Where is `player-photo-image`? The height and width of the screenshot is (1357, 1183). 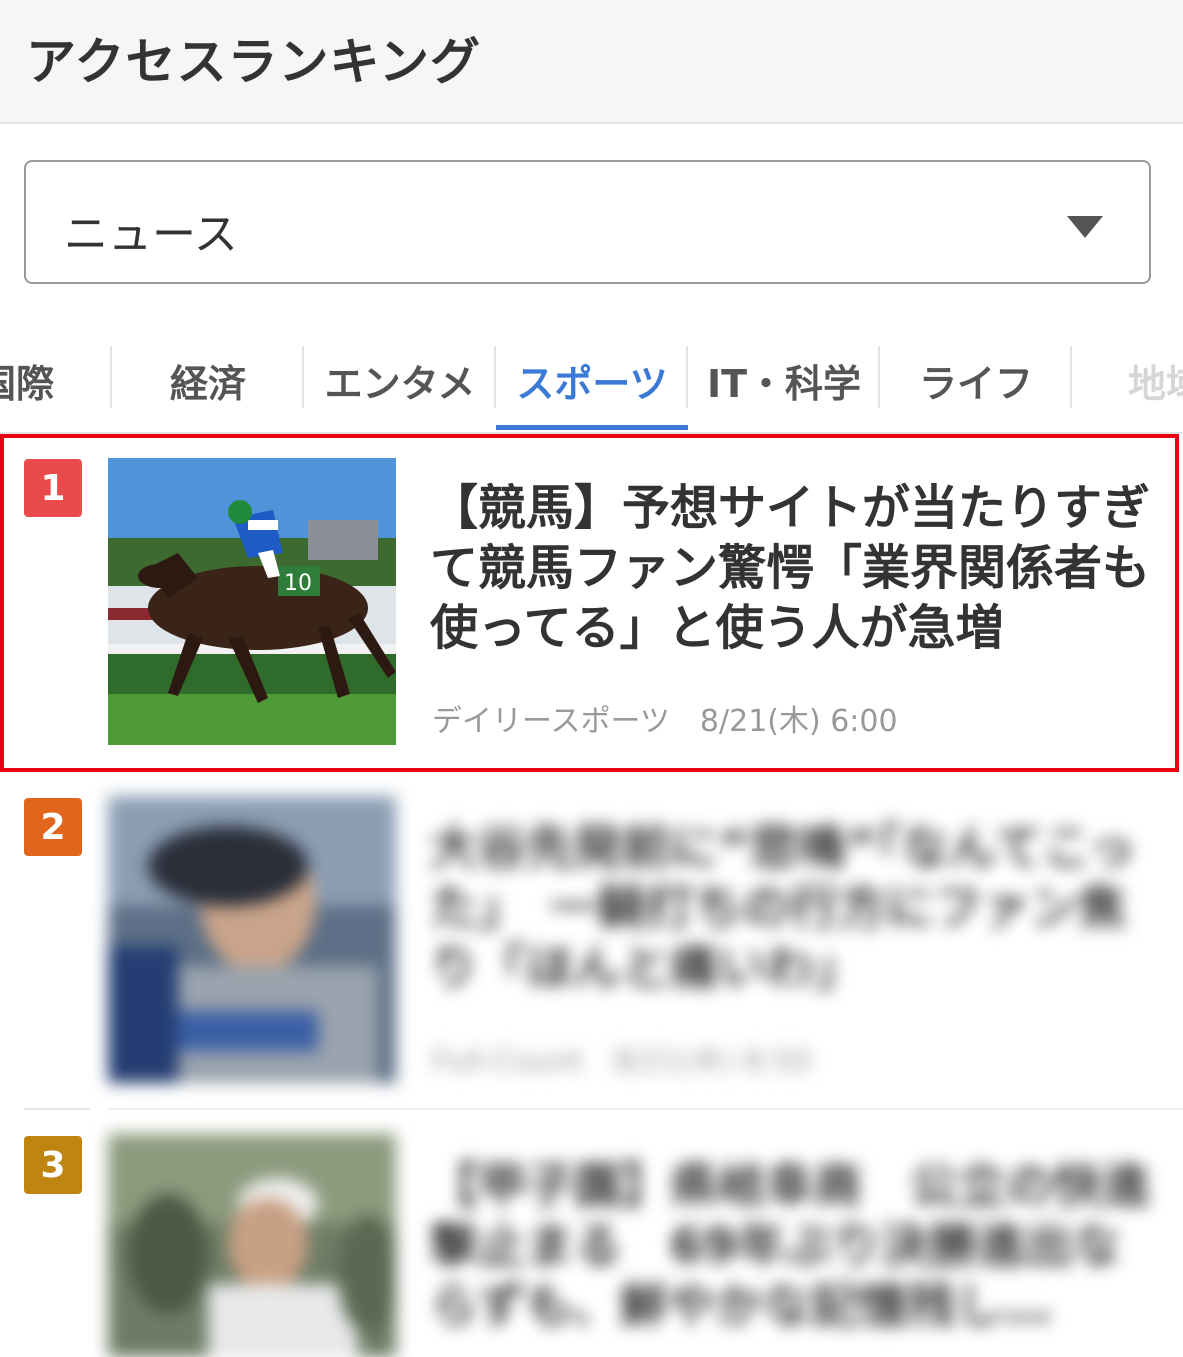
player-photo-image is located at coordinates (252, 939).